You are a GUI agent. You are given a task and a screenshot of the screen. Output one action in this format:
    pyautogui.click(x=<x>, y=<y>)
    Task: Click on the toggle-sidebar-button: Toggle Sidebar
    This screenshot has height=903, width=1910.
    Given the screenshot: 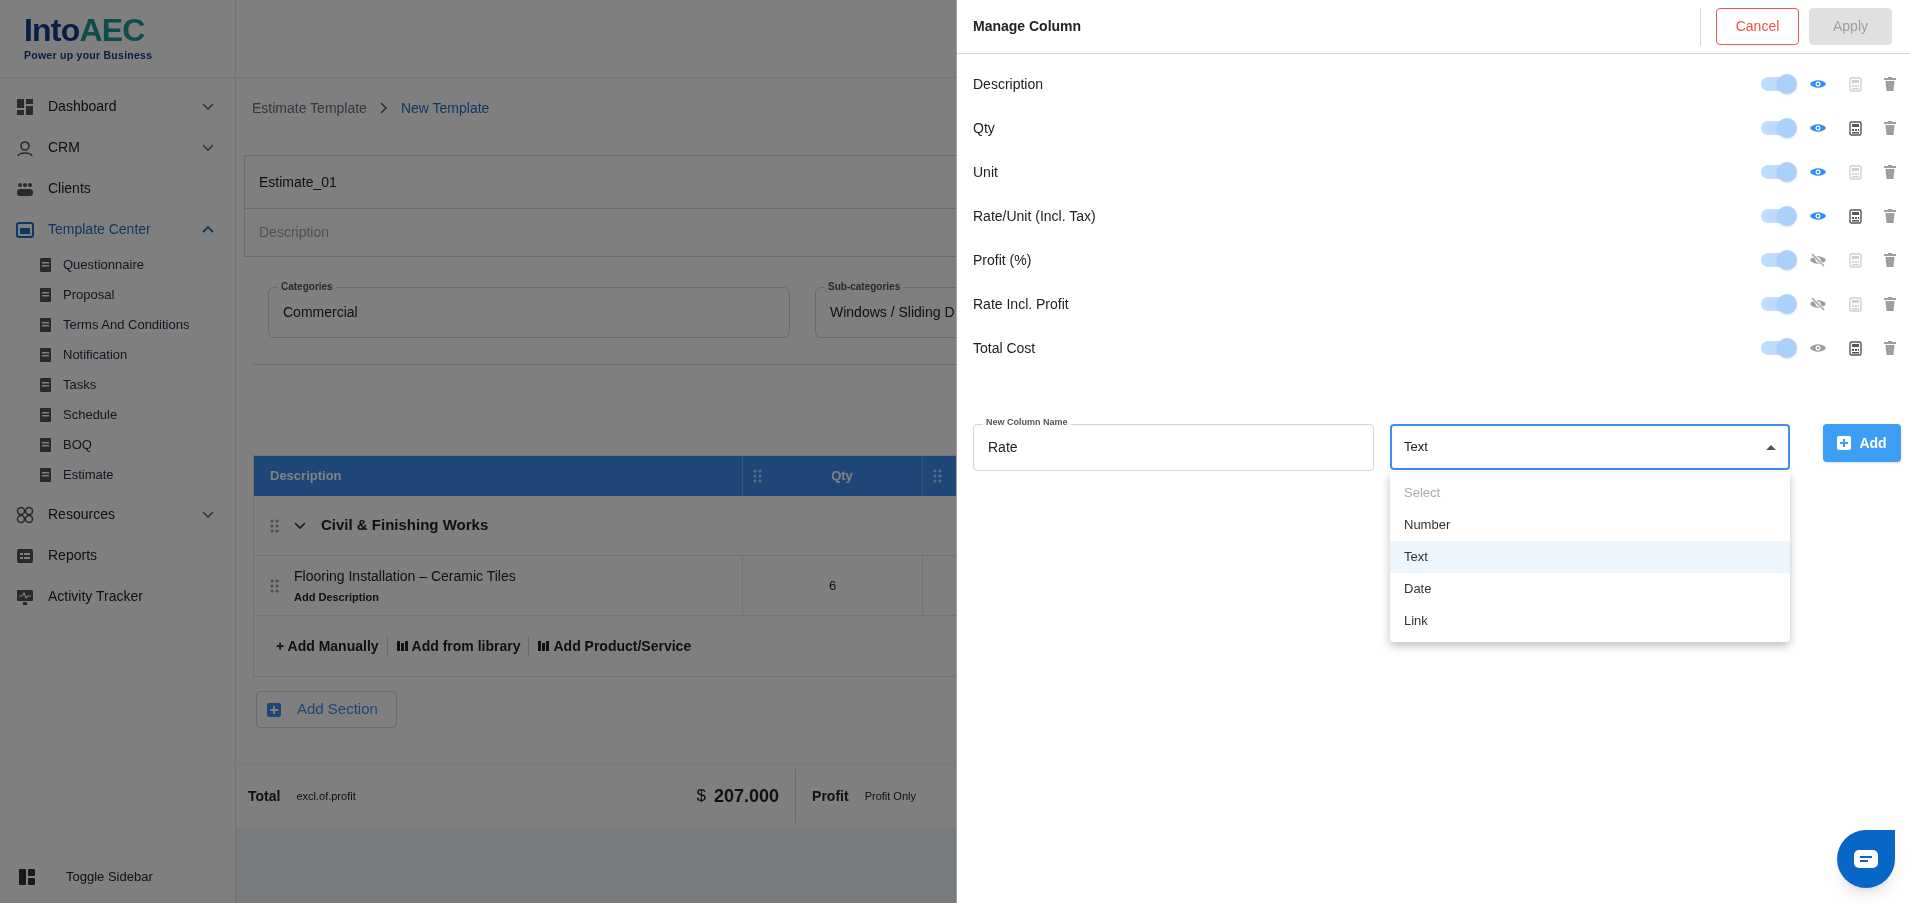 What is the action you would take?
    pyautogui.click(x=117, y=877)
    